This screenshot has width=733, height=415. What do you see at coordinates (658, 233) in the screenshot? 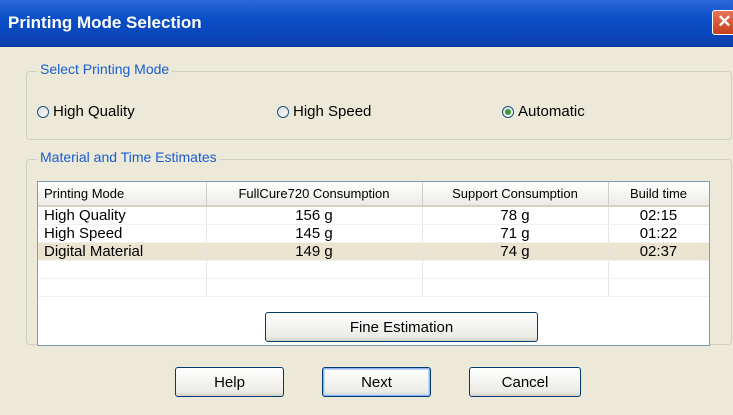
I see `cell-time: 01:22` at bounding box center [658, 233].